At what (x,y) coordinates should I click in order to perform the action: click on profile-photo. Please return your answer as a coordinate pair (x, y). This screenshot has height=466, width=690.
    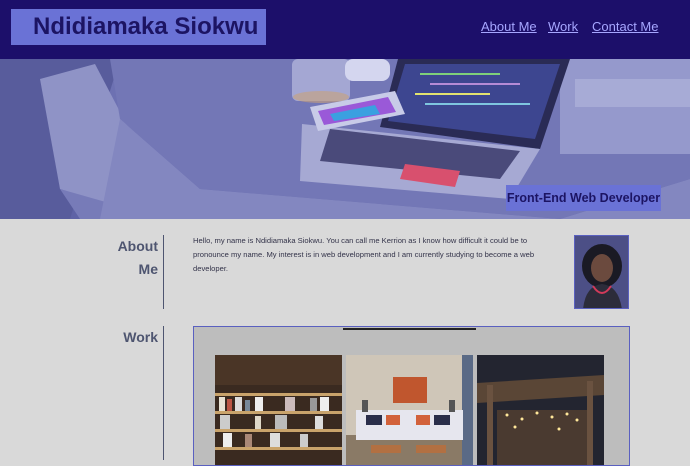
    Looking at the image, I should click on (601, 272).